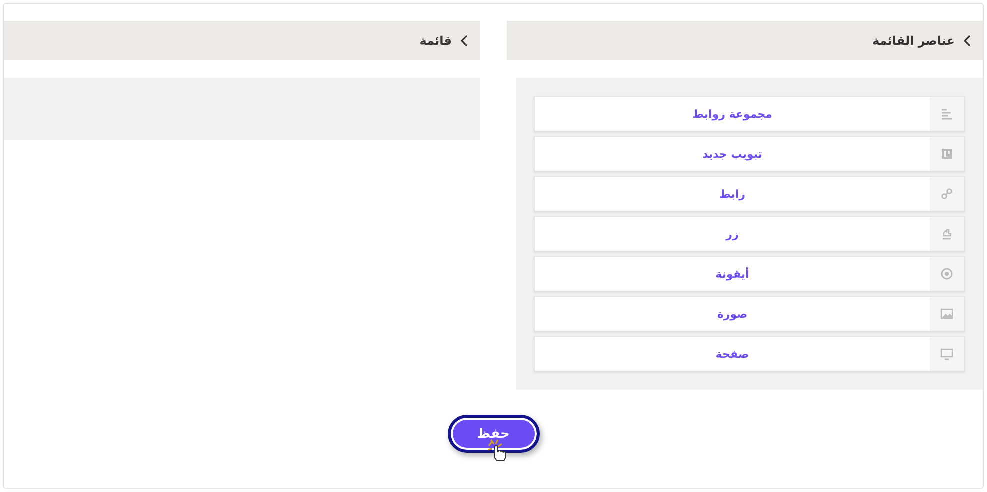  What do you see at coordinates (947, 274) in the screenshot?
I see `icon-type-icon` at bounding box center [947, 274].